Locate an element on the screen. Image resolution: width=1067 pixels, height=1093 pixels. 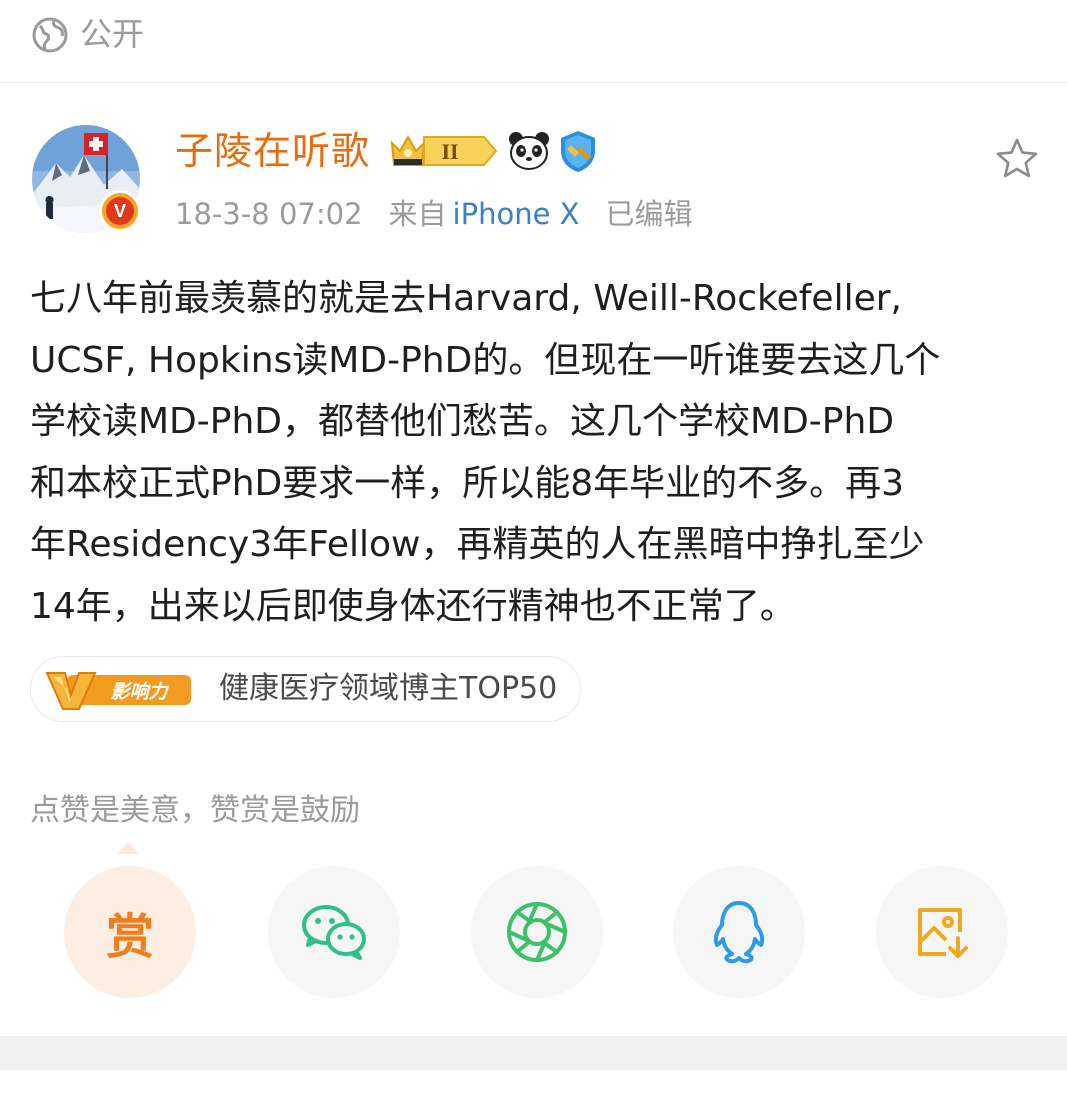
reward-label: 赏 is located at coordinates (129, 937).